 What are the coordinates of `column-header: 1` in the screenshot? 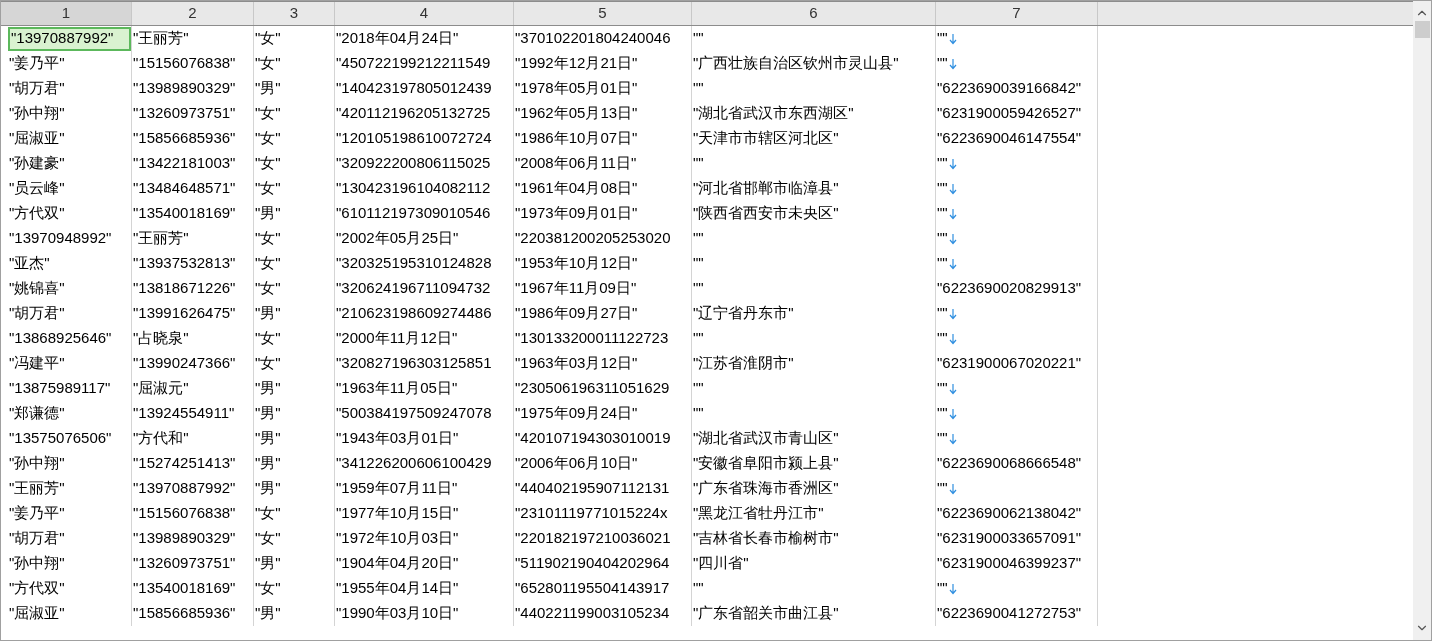 It's located at (66, 13).